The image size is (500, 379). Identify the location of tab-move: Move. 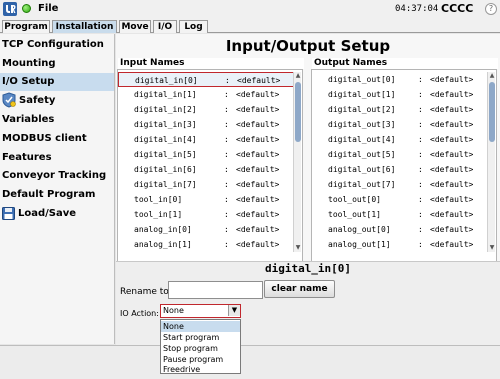
(135, 26).